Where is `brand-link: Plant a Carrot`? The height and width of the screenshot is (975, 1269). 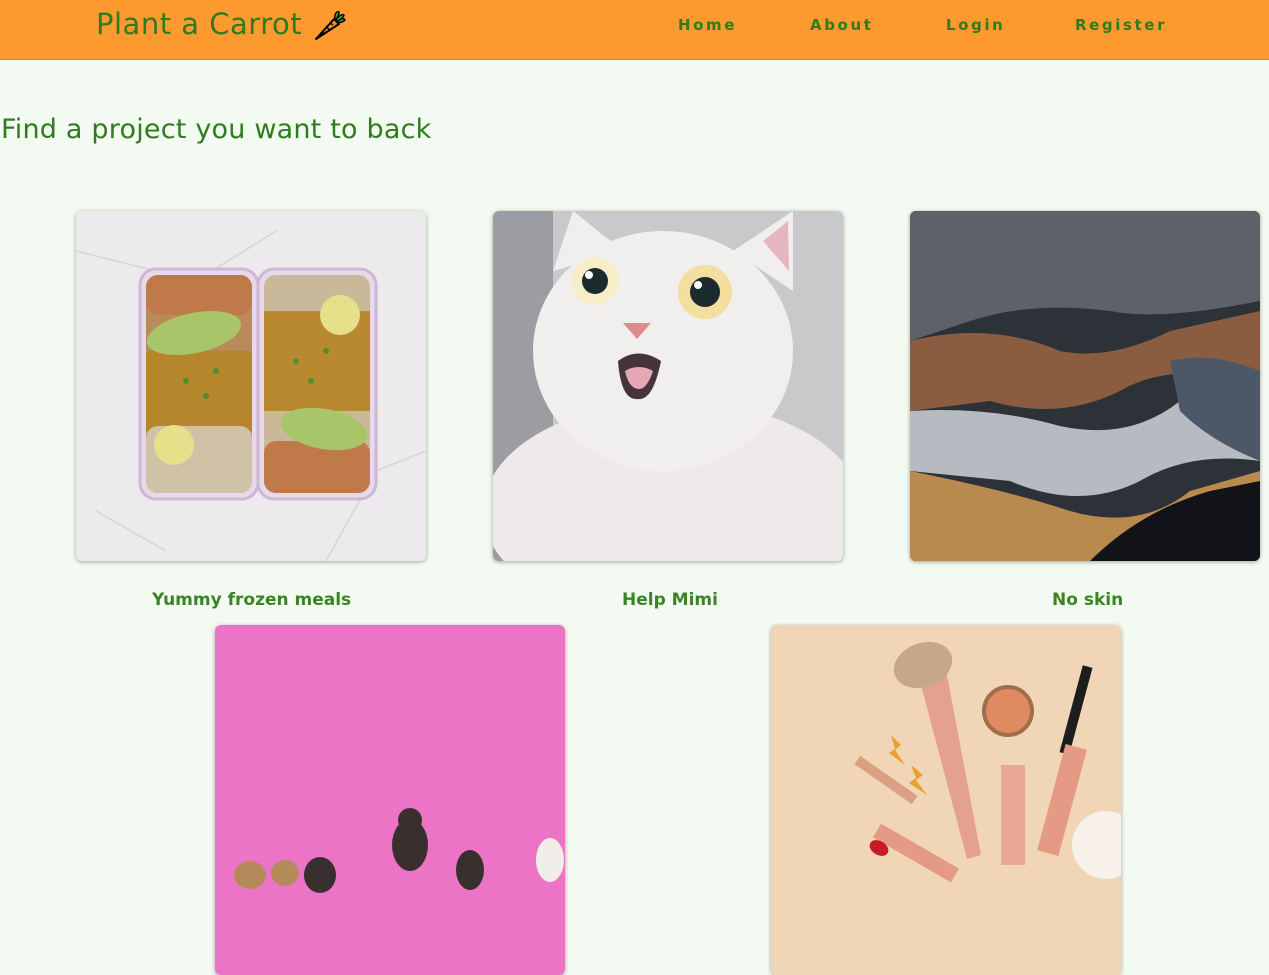 brand-link: Plant a Carrot is located at coordinates (222, 24).